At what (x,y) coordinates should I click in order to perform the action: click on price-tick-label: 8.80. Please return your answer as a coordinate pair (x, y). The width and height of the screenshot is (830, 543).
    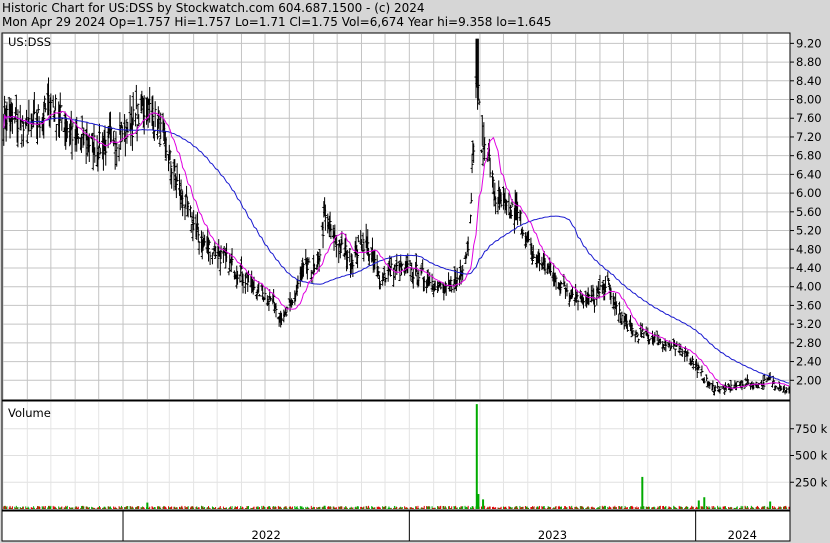
    Looking at the image, I should click on (809, 62).